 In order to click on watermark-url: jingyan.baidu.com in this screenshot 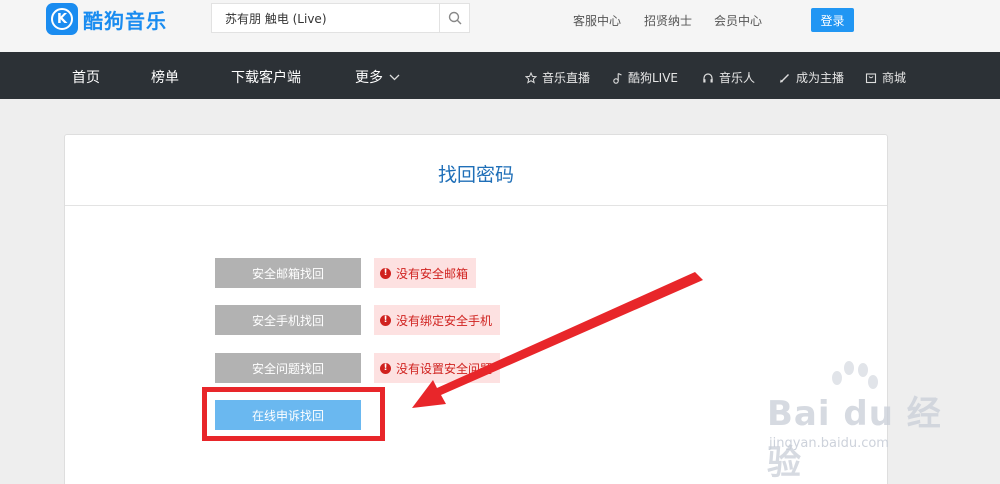, I will do `click(829, 443)`.